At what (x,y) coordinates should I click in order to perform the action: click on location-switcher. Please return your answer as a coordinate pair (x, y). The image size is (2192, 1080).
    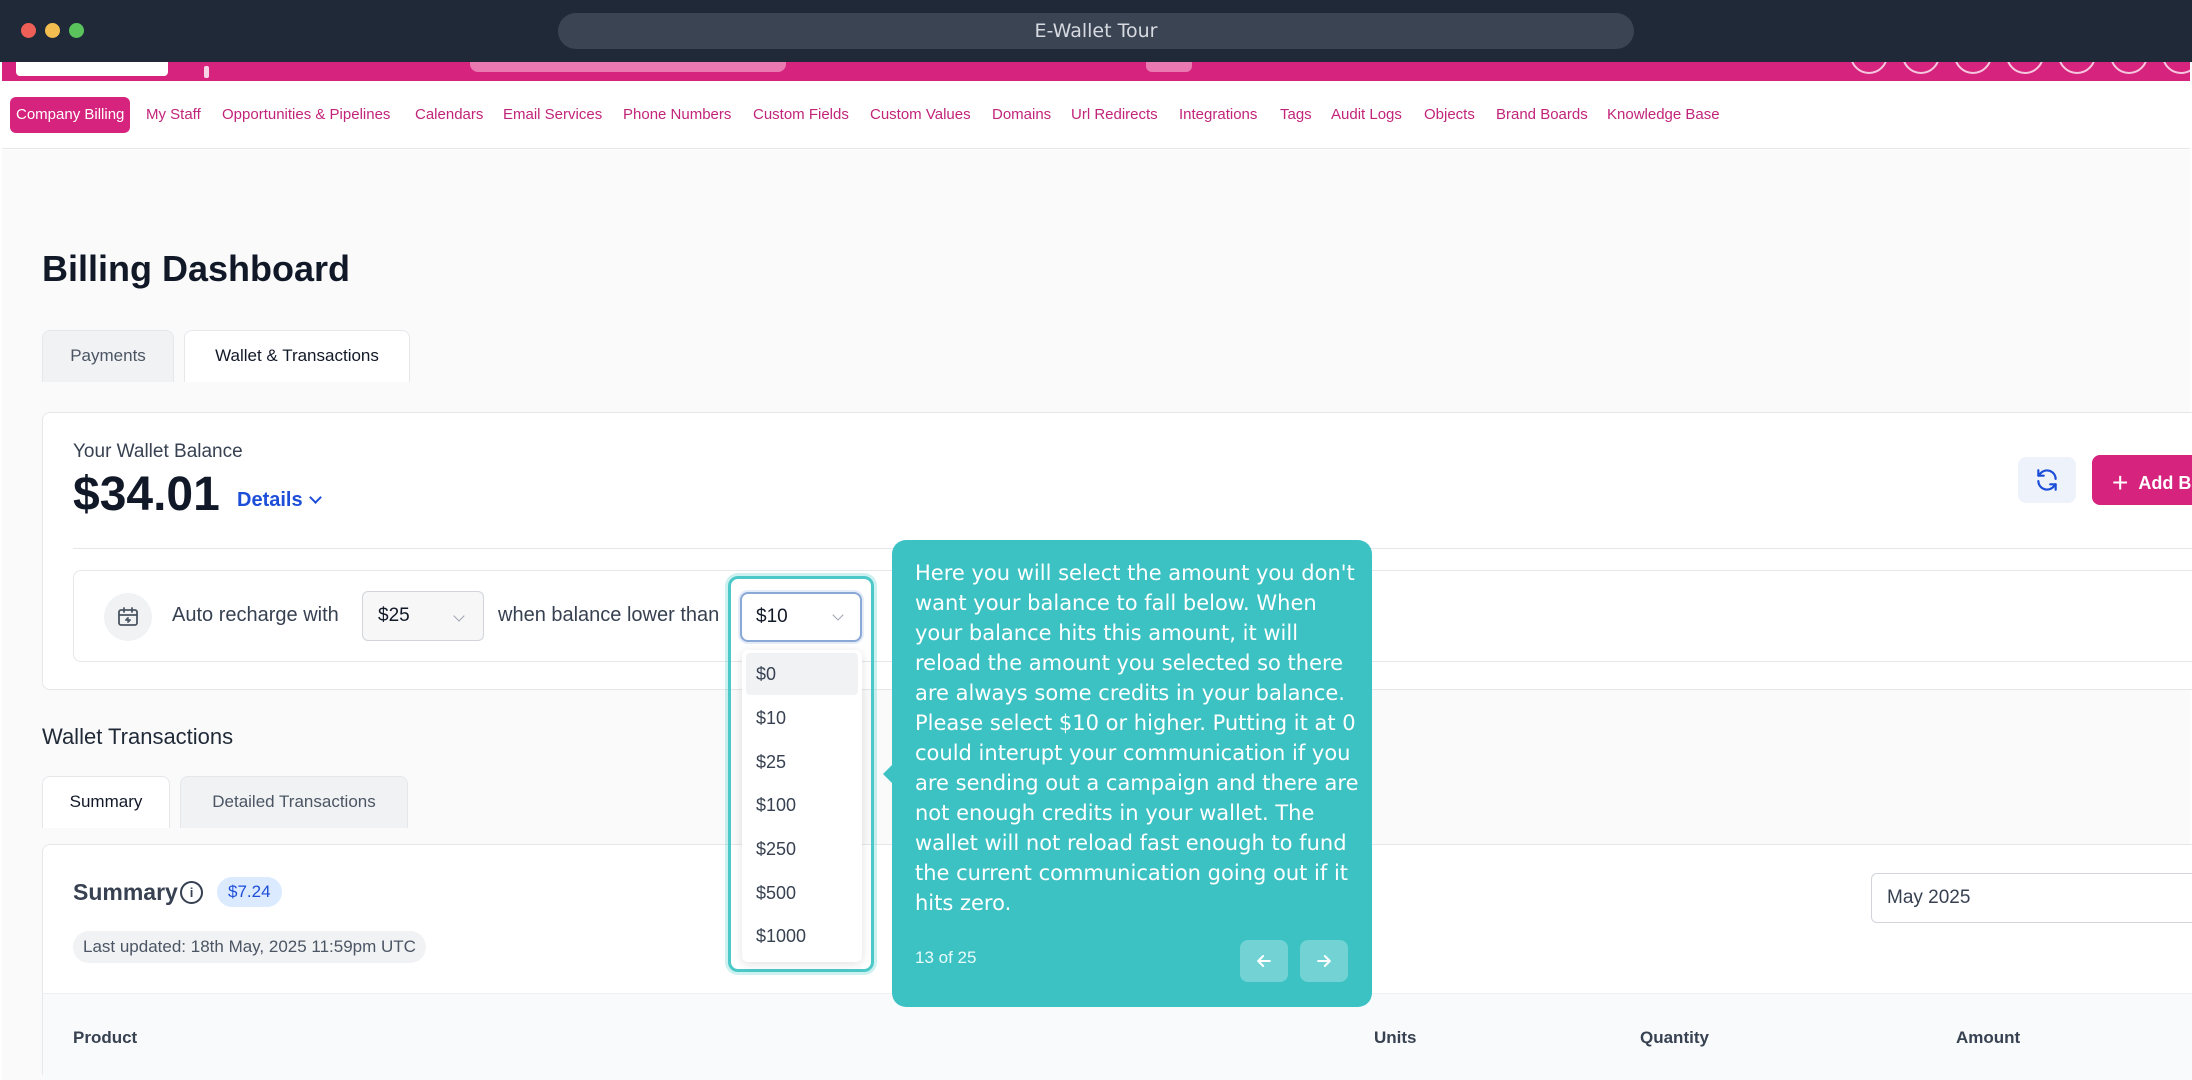
    Looking at the image, I should click on (92, 69).